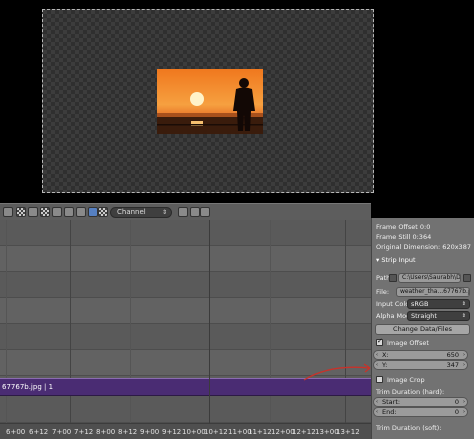 The image size is (474, 439). What do you see at coordinates (106, 432) in the screenshot?
I see `ruler-tick: 8+00` at bounding box center [106, 432].